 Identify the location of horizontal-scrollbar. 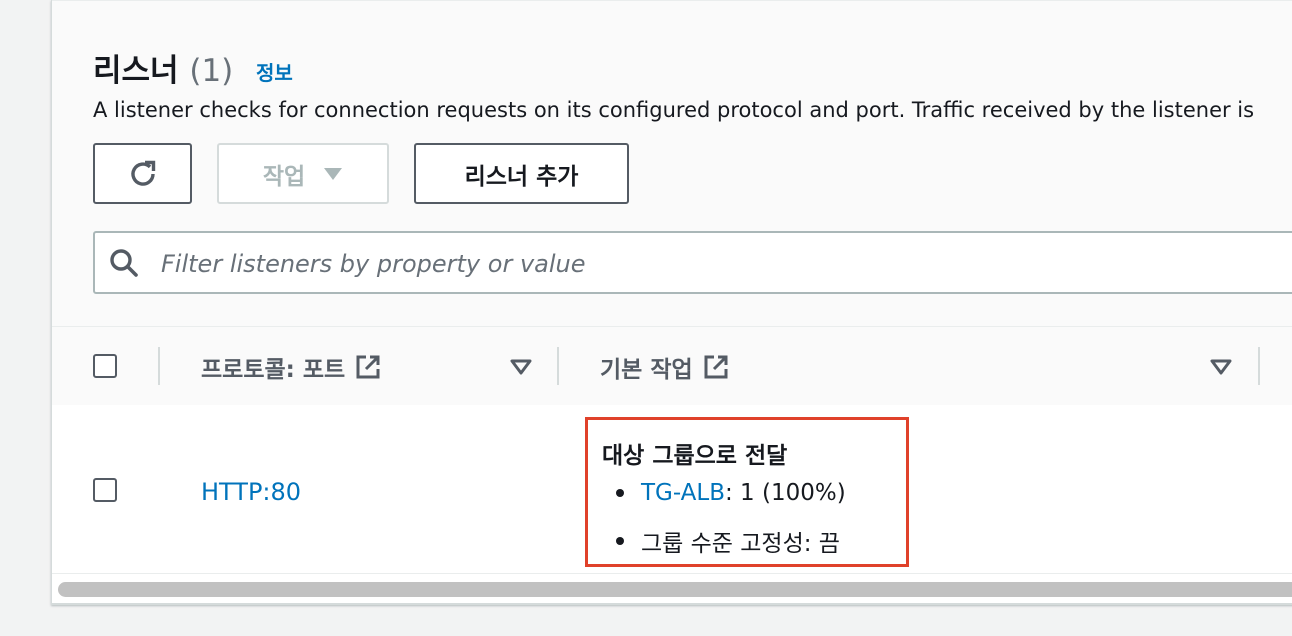
(675, 589).